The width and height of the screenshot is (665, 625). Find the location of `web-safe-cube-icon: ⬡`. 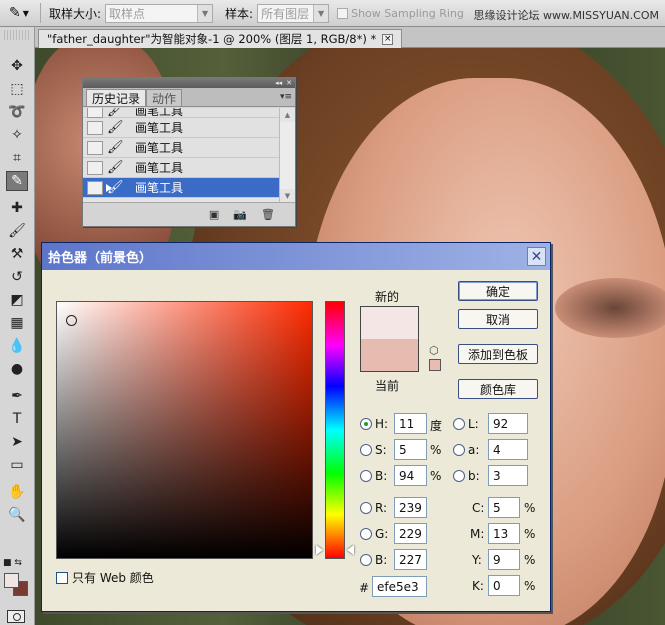

web-safe-cube-icon: ⬡ is located at coordinates (434, 350).